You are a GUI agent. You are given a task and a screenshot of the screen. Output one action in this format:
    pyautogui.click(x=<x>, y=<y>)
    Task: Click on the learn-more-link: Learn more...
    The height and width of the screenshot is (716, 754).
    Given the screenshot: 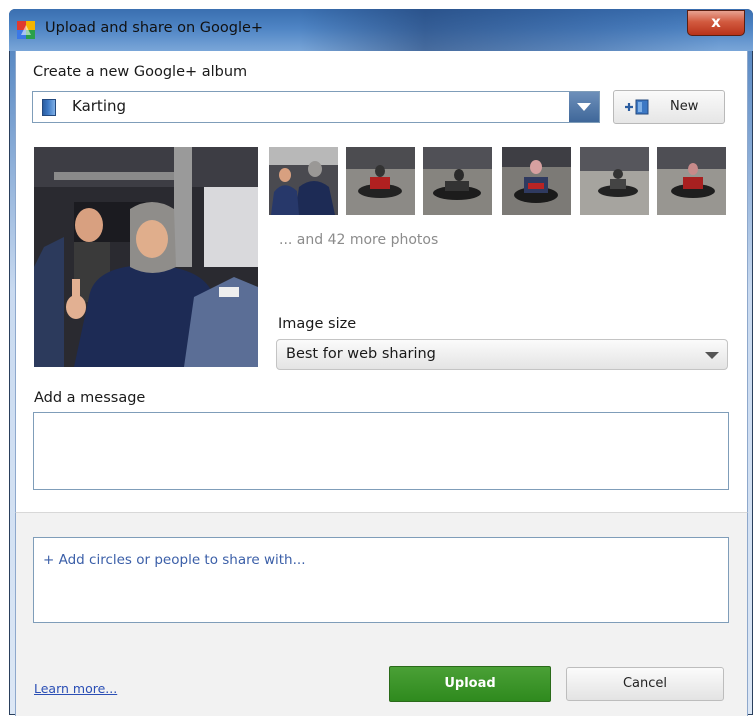 What is the action you would take?
    pyautogui.click(x=75, y=688)
    